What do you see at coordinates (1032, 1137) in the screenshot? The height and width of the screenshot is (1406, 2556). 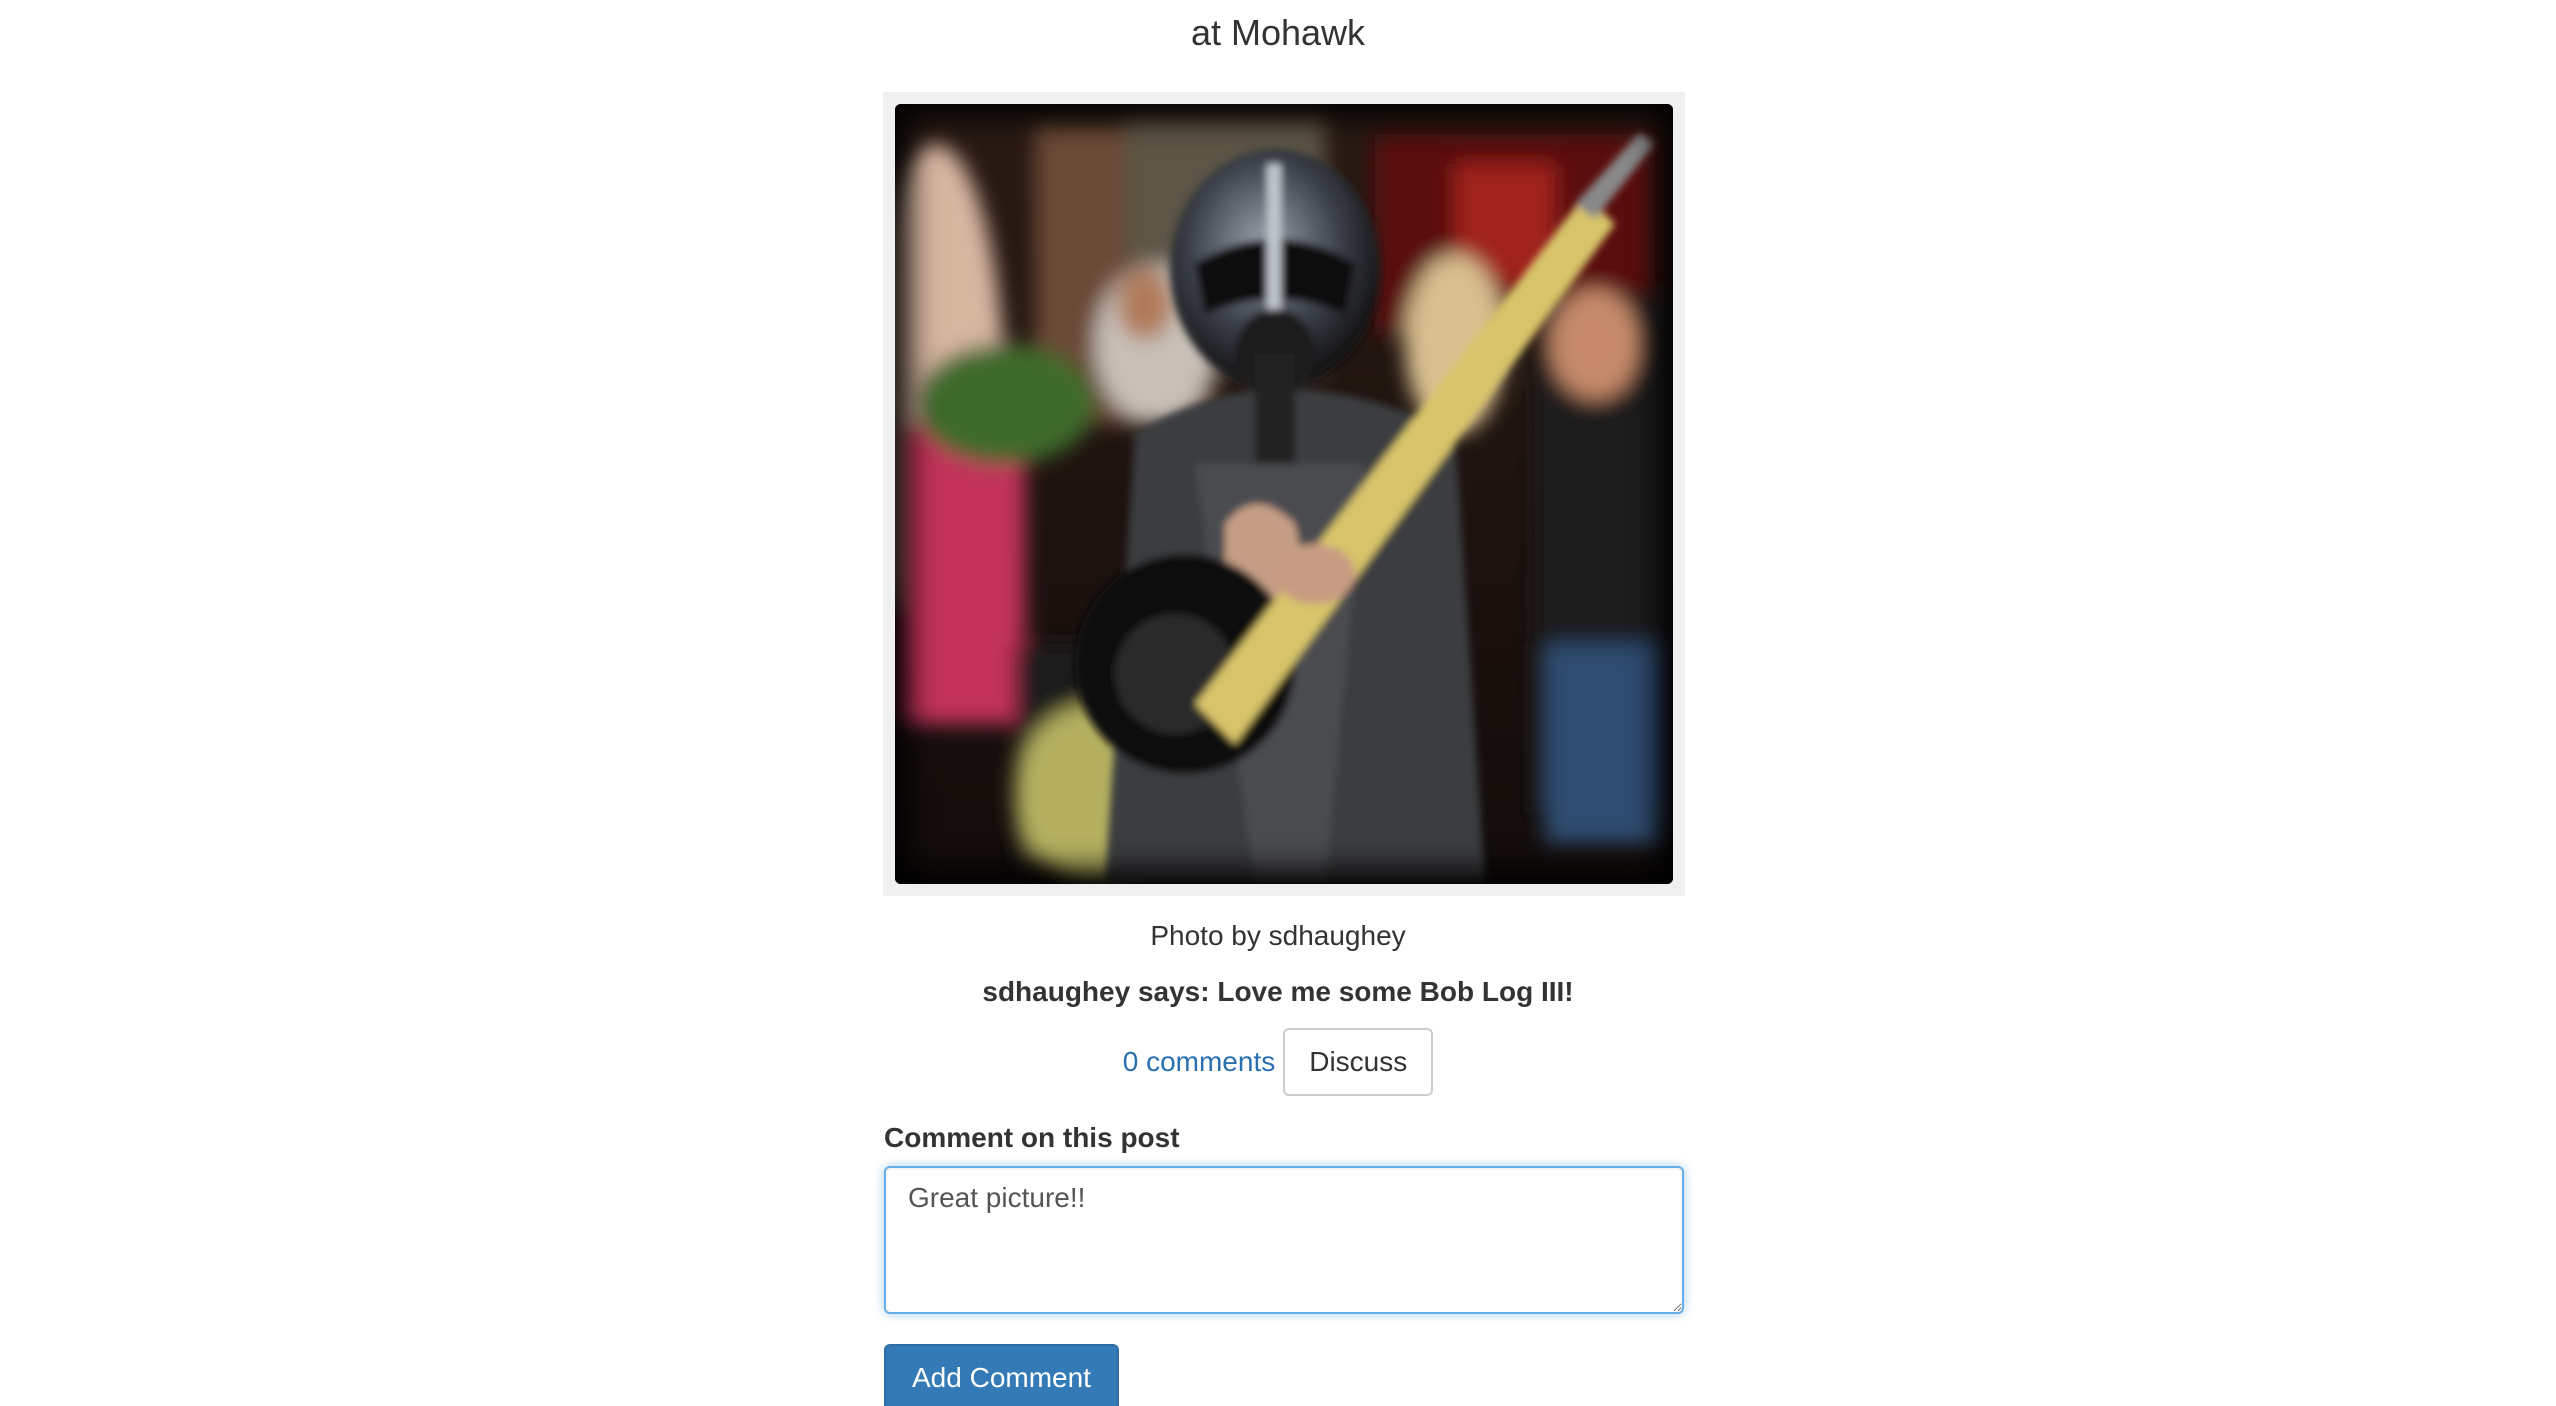 I see `comment-form-label: Comment on this post` at bounding box center [1032, 1137].